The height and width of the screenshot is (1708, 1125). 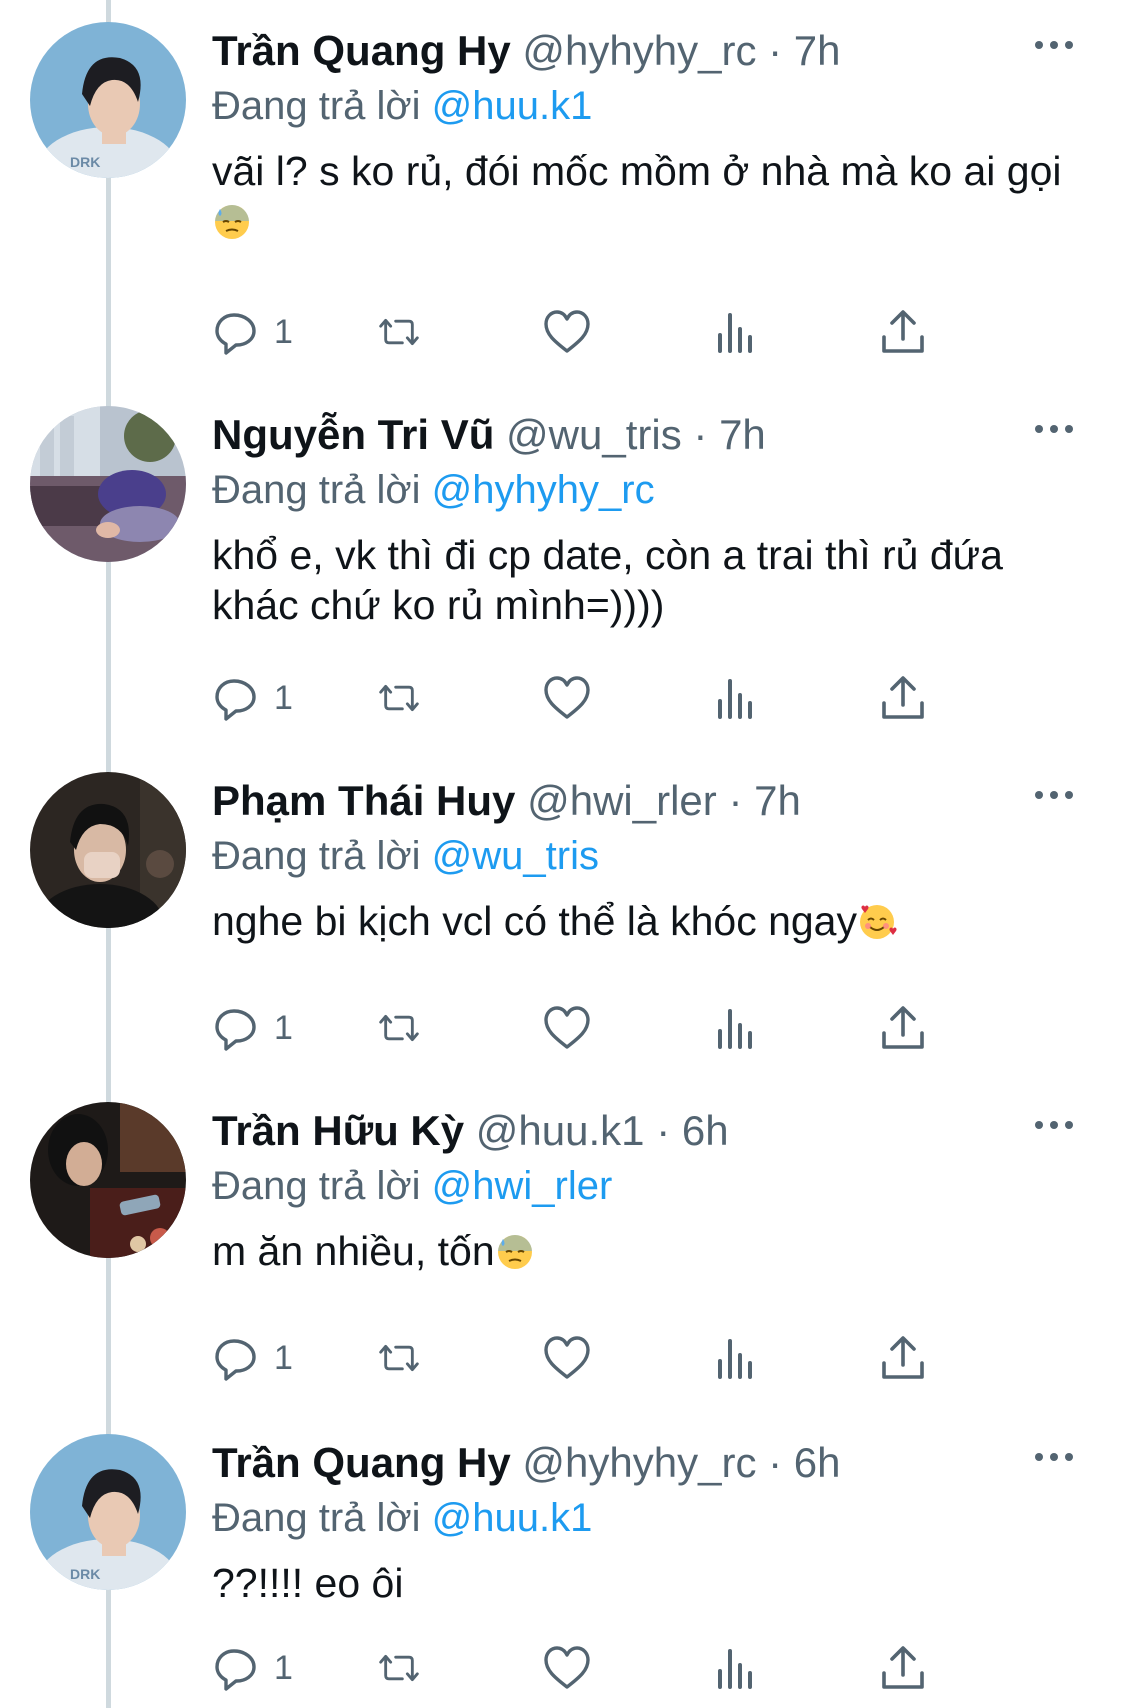 What do you see at coordinates (652, 1583) in the screenshot?
I see `tweet-text: ??!!!! eo ôi` at bounding box center [652, 1583].